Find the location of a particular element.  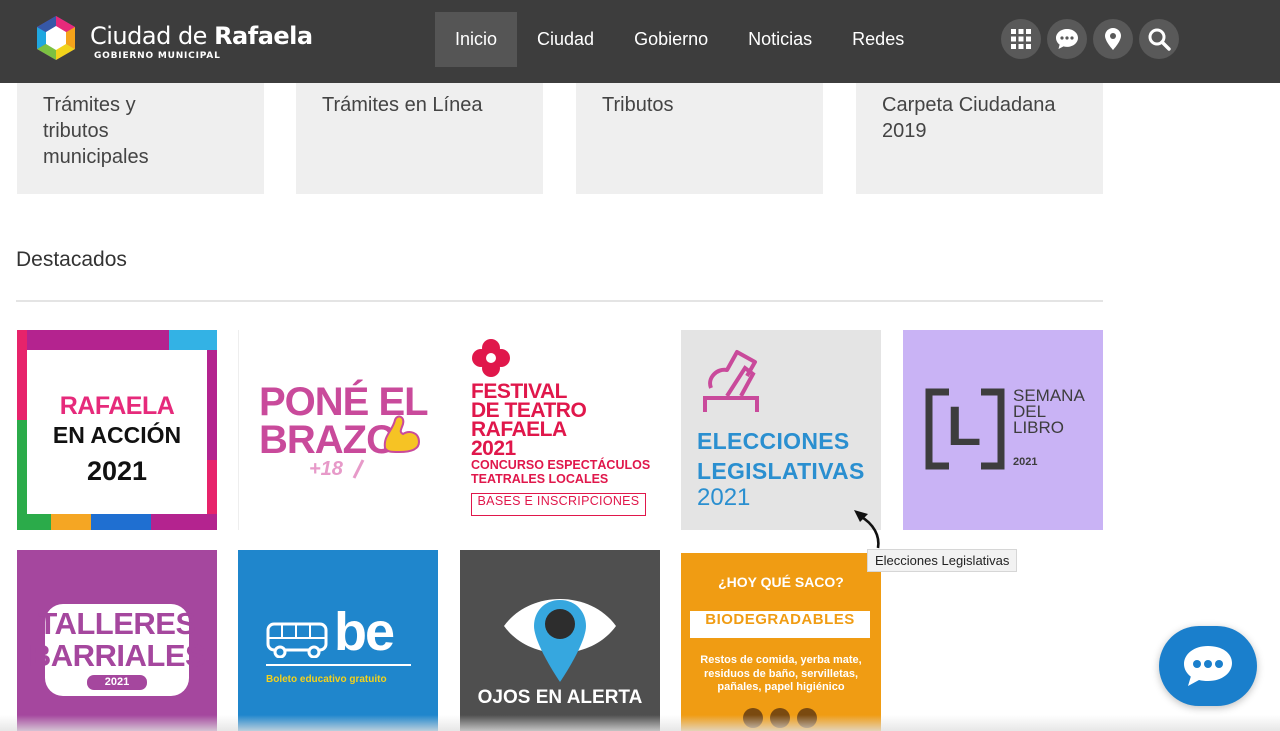

tooltip: Elecciones Legislativas is located at coordinates (942, 560).